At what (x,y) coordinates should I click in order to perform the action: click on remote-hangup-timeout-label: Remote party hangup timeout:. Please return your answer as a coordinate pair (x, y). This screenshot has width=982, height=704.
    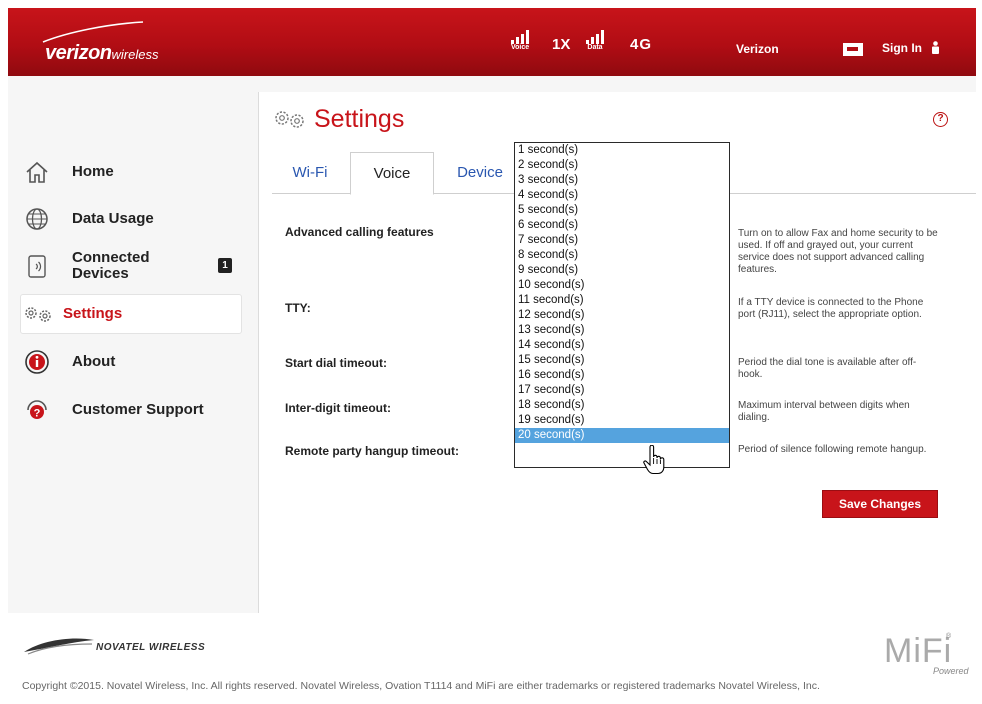
    Looking at the image, I should click on (372, 451).